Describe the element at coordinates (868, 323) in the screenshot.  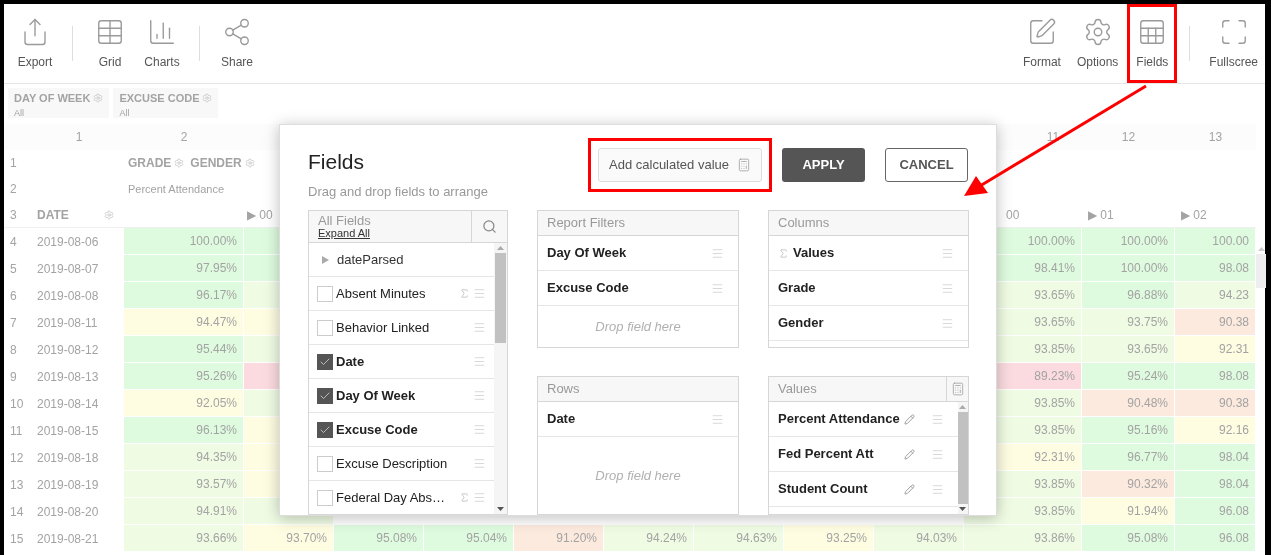
I see `field-chip: Gender` at that location.